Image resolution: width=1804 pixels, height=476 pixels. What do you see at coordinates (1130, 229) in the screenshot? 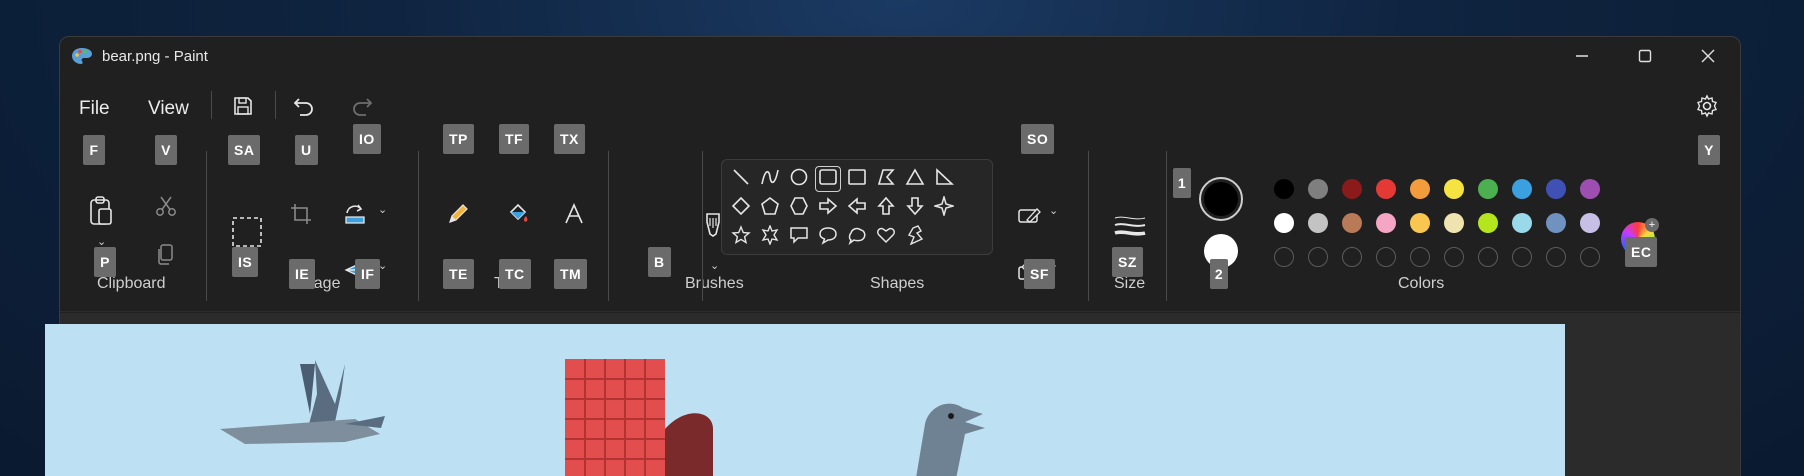
I see `size-button` at bounding box center [1130, 229].